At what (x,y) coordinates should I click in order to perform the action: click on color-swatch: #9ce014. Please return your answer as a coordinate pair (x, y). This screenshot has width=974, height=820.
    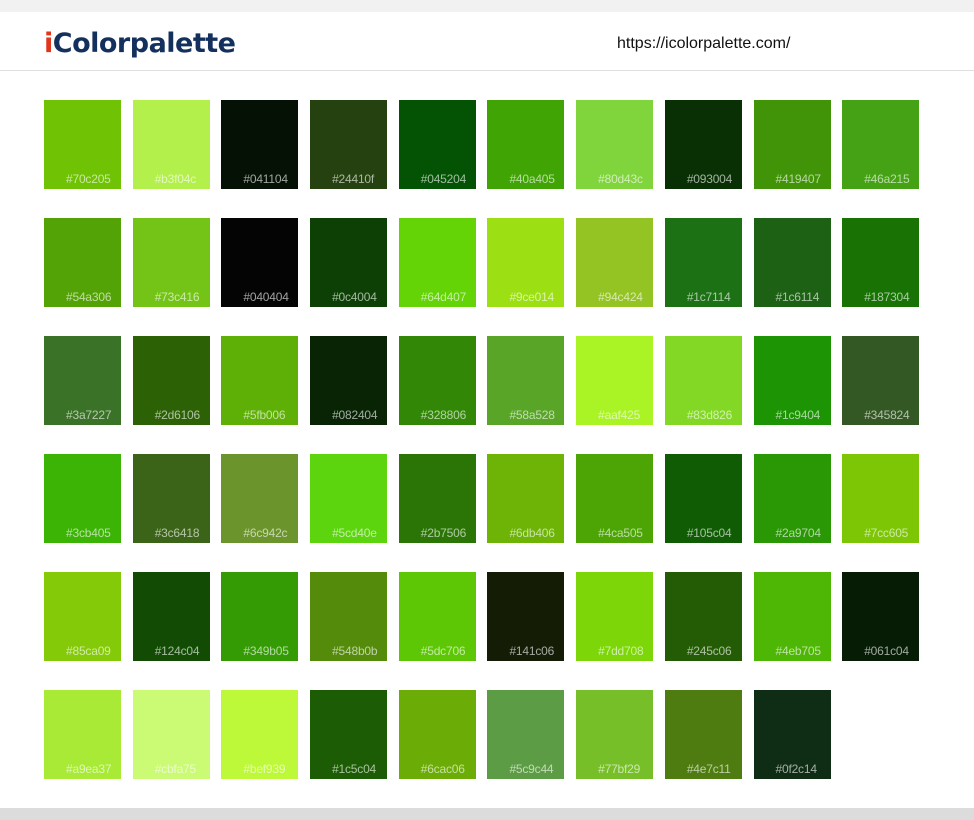
    Looking at the image, I should click on (526, 262).